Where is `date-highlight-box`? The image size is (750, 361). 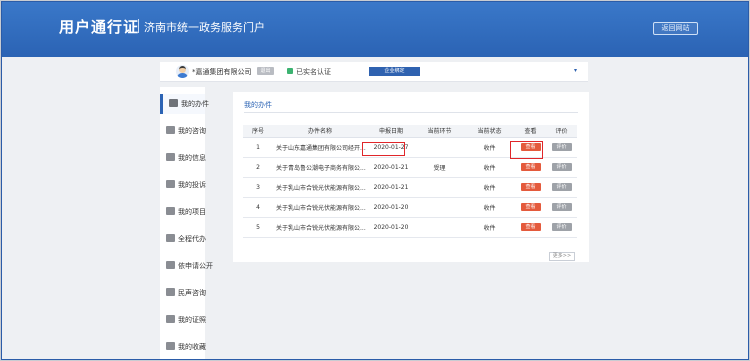
date-highlight-box is located at coordinates (383, 149).